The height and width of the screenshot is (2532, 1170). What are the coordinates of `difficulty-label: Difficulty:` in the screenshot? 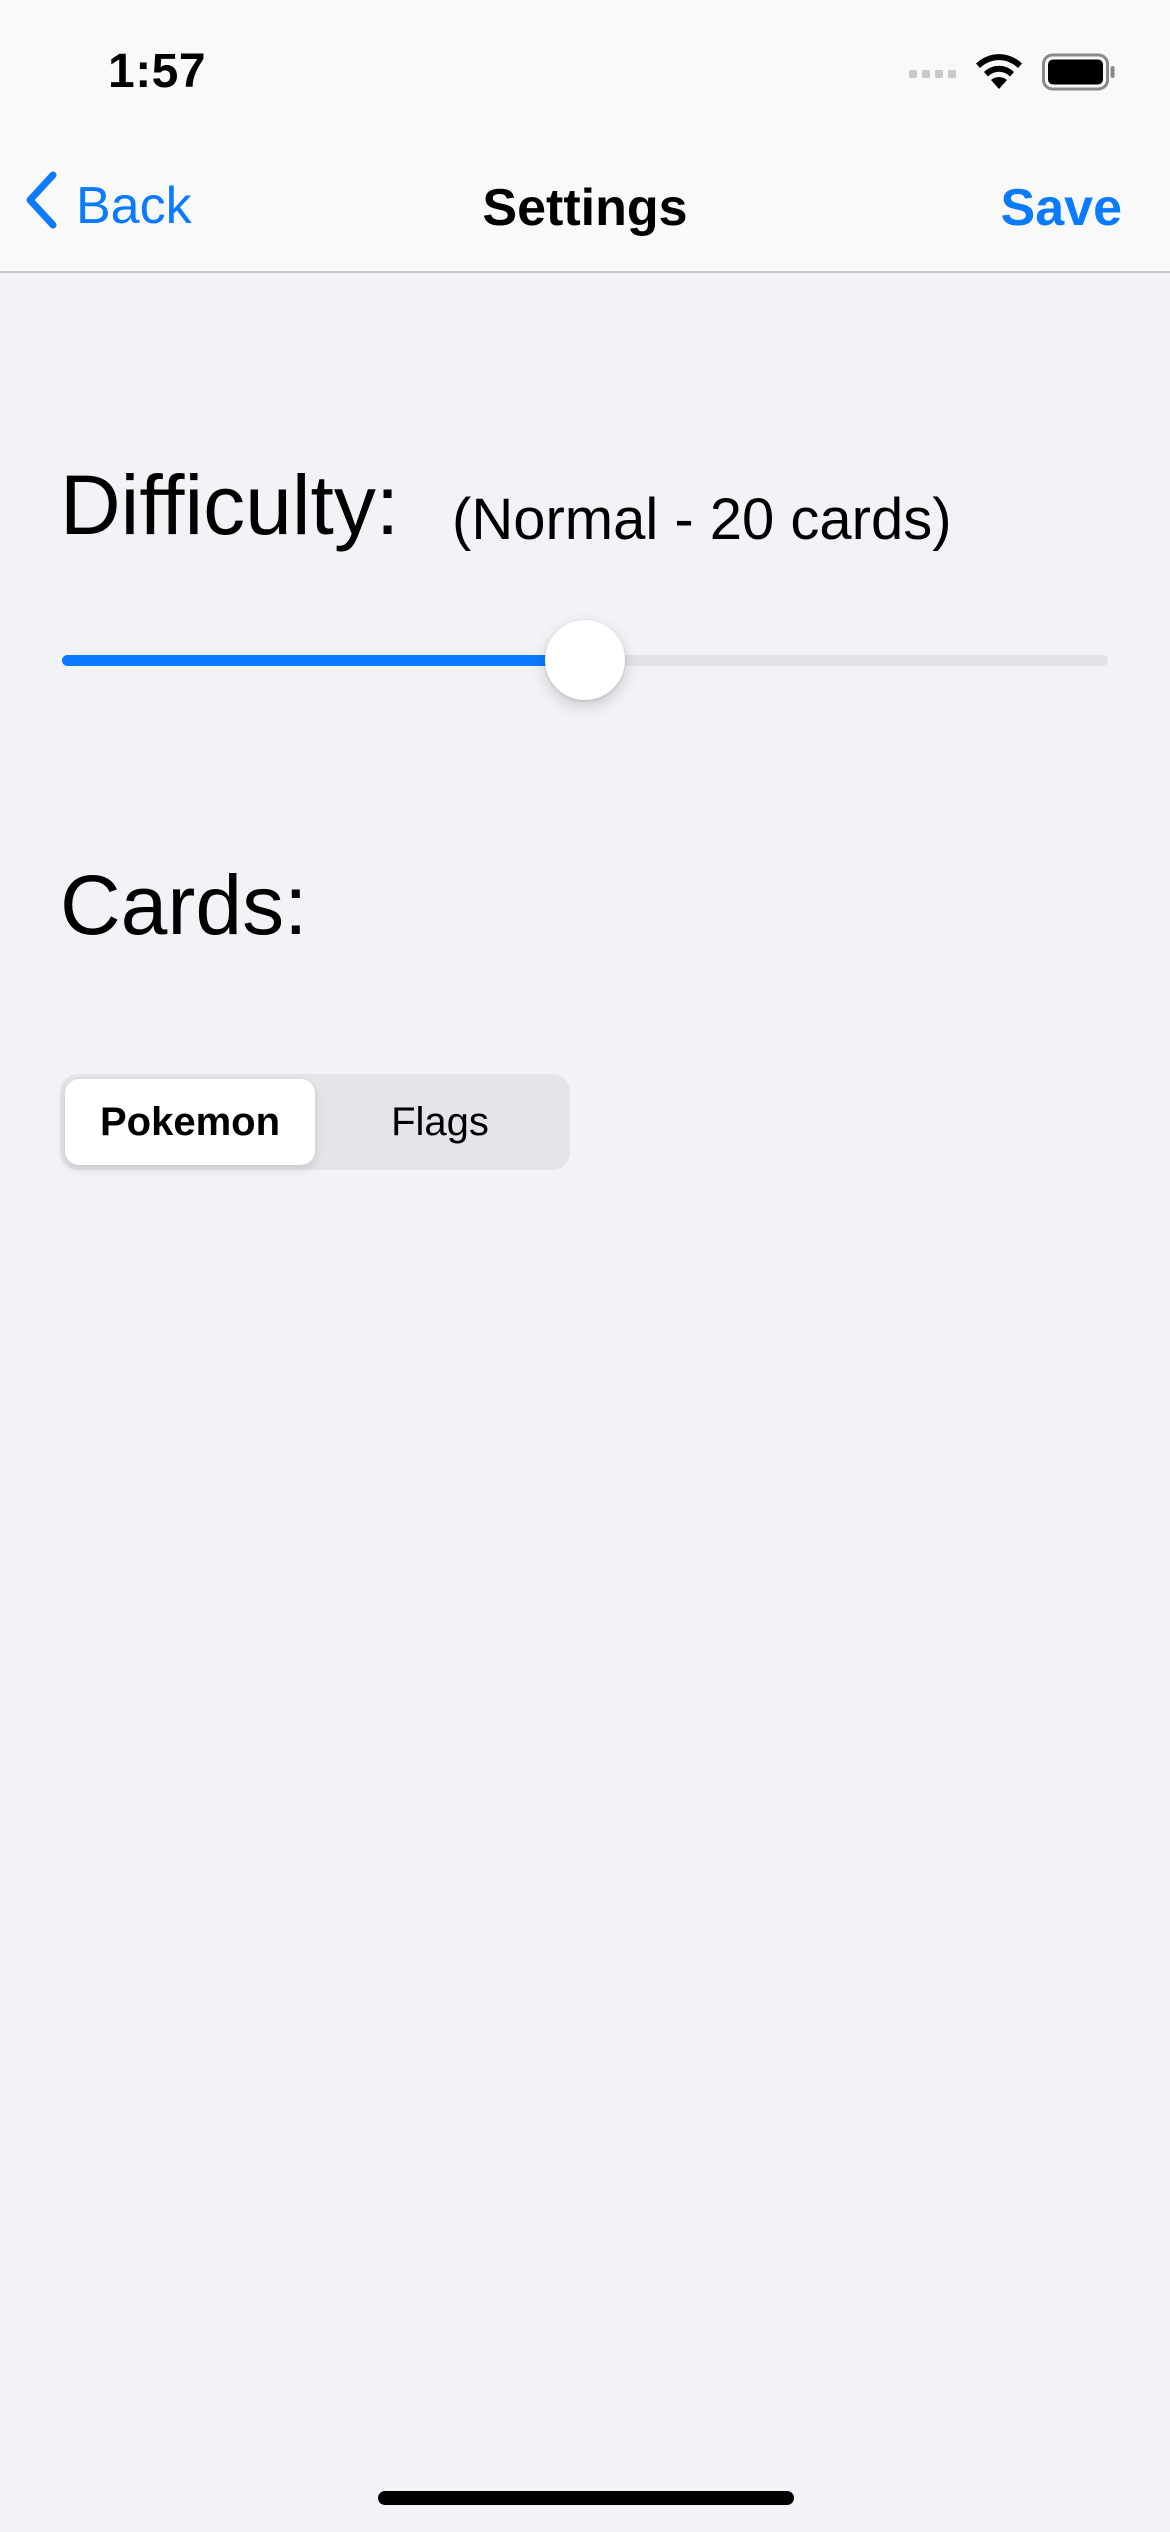 It's located at (230, 505).